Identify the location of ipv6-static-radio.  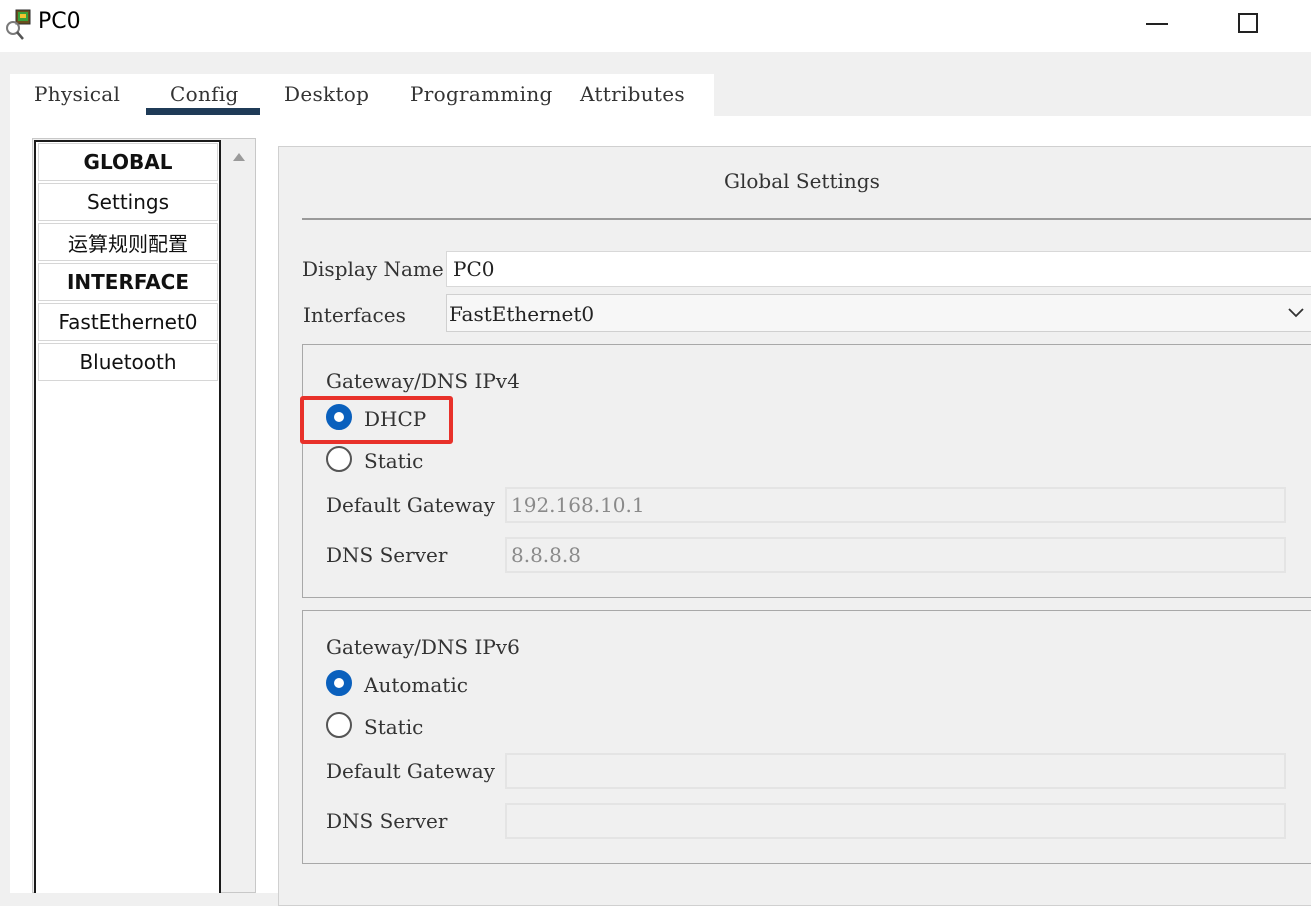
(339, 725).